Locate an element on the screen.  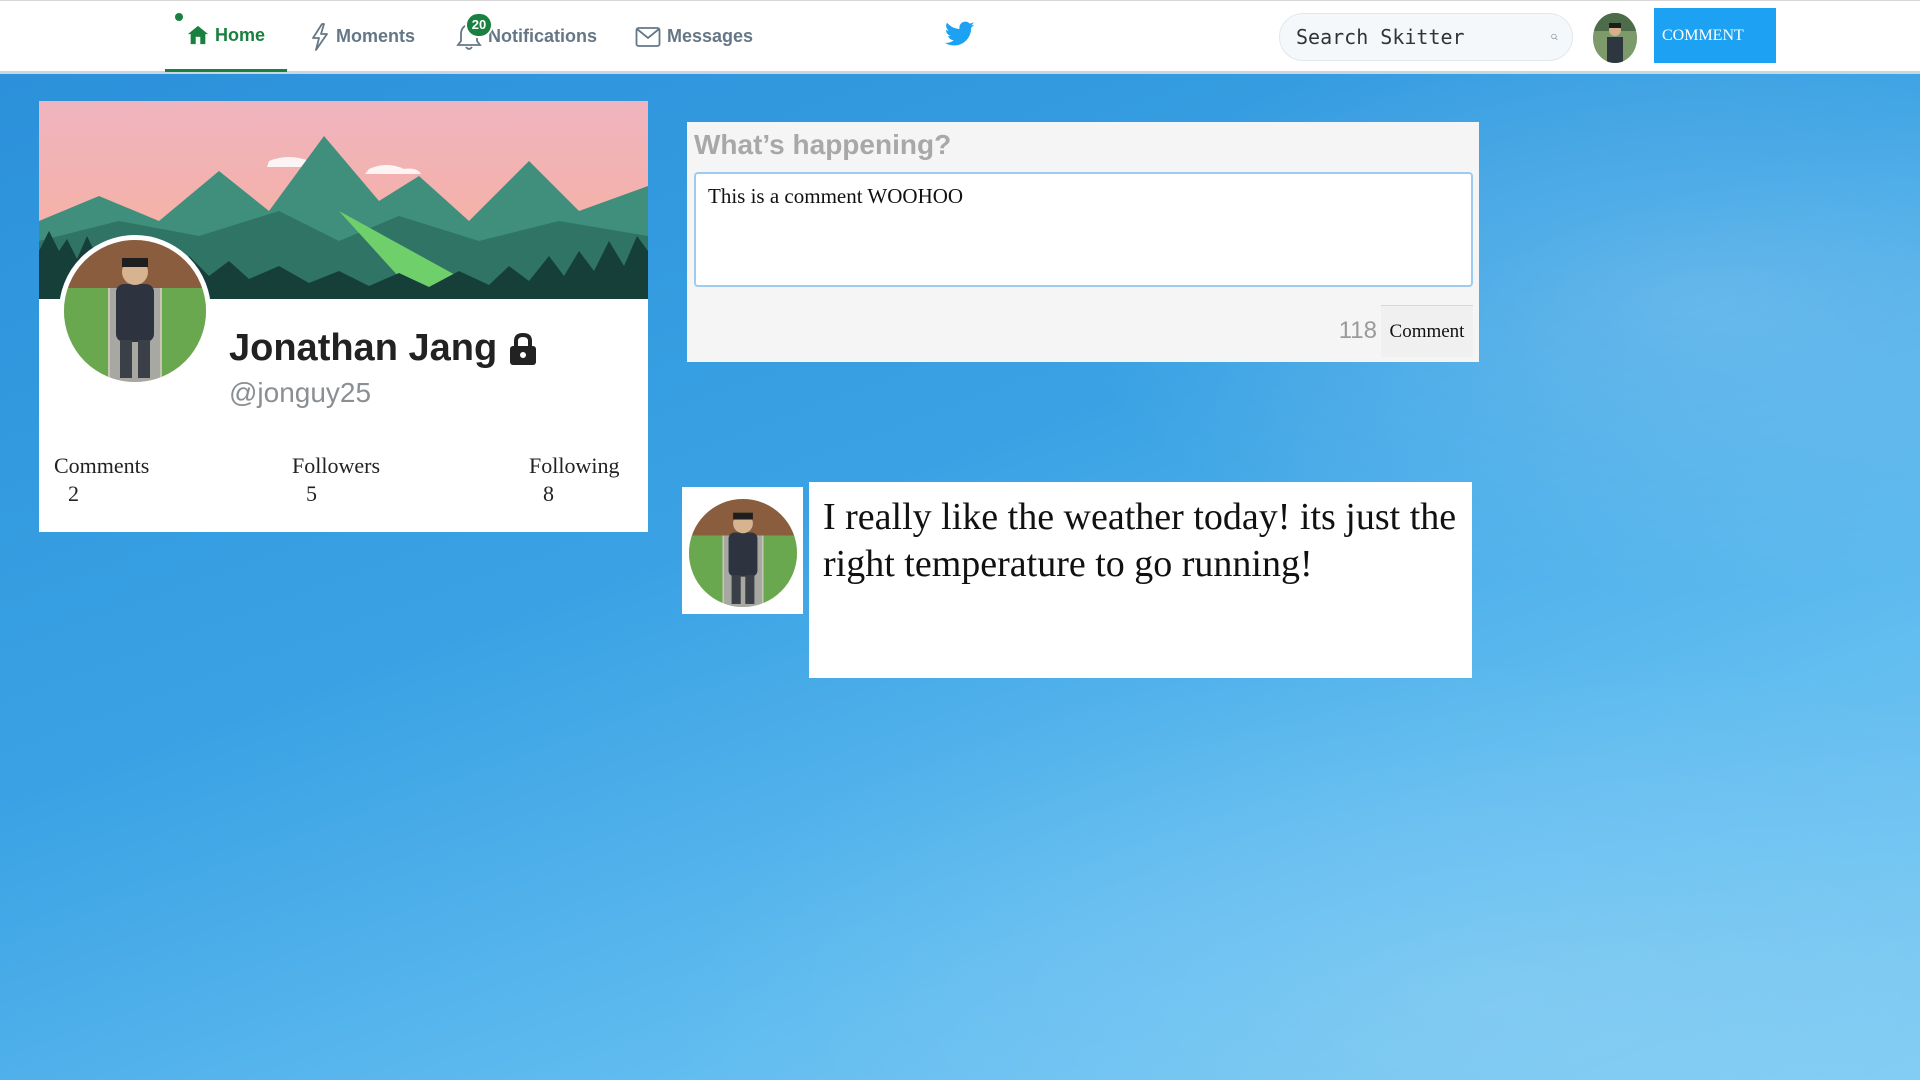
nav-moments: Moments is located at coordinates (362, 36).